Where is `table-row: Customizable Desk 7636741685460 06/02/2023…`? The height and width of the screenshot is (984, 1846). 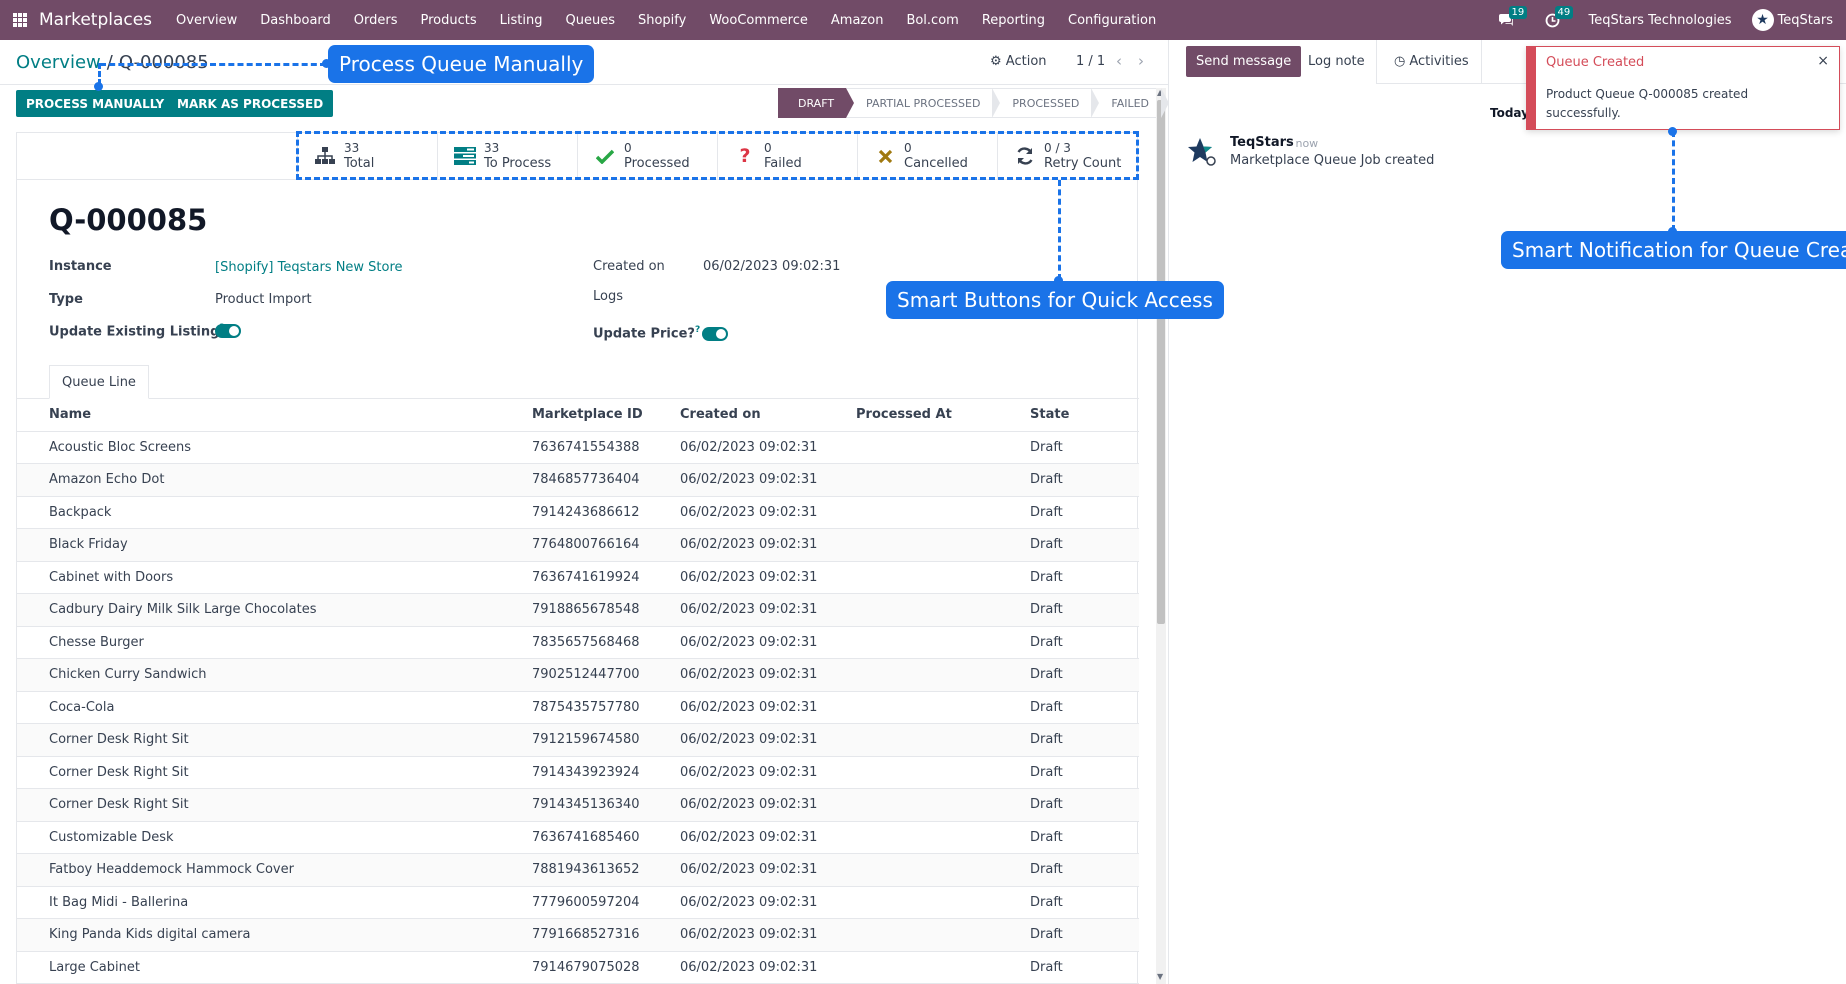 table-row: Customizable Desk 7636741685460 06/02/2023… is located at coordinates (578, 837).